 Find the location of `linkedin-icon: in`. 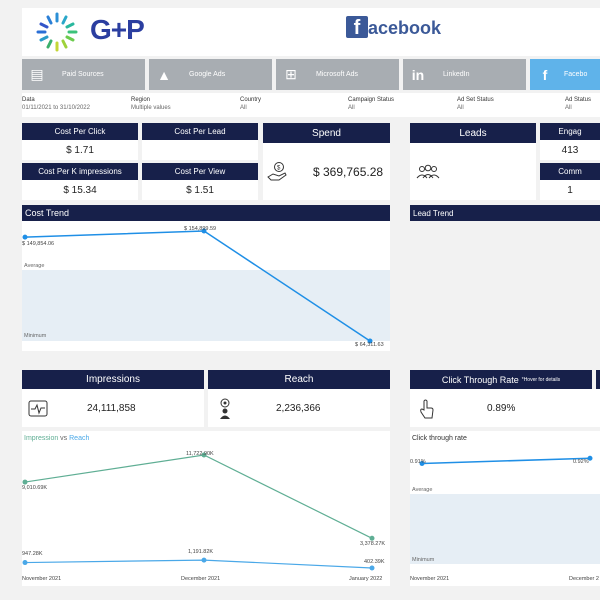

linkedin-icon: in is located at coordinates (418, 74).